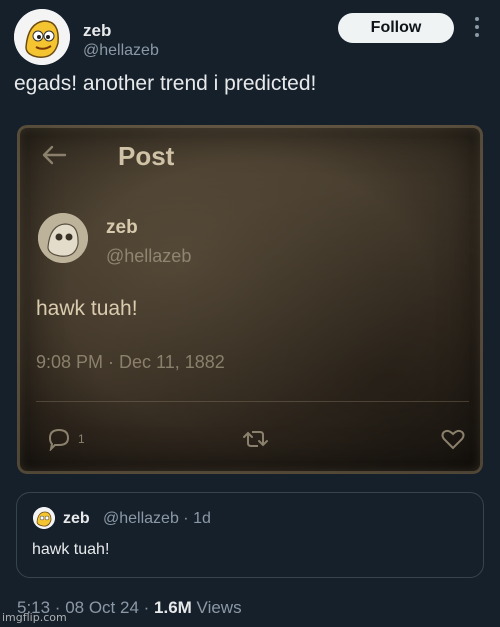  What do you see at coordinates (173, 607) in the screenshot?
I see `views-count: 1.6M` at bounding box center [173, 607].